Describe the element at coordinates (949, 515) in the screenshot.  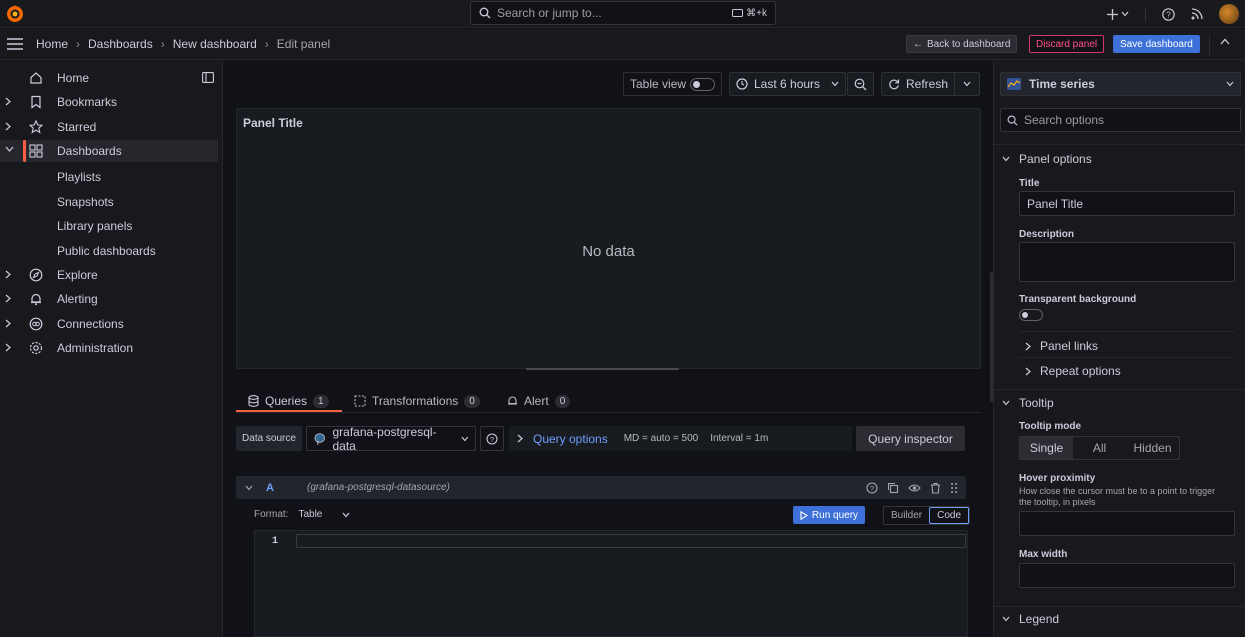
I see `code-mode-button: Code` at that location.